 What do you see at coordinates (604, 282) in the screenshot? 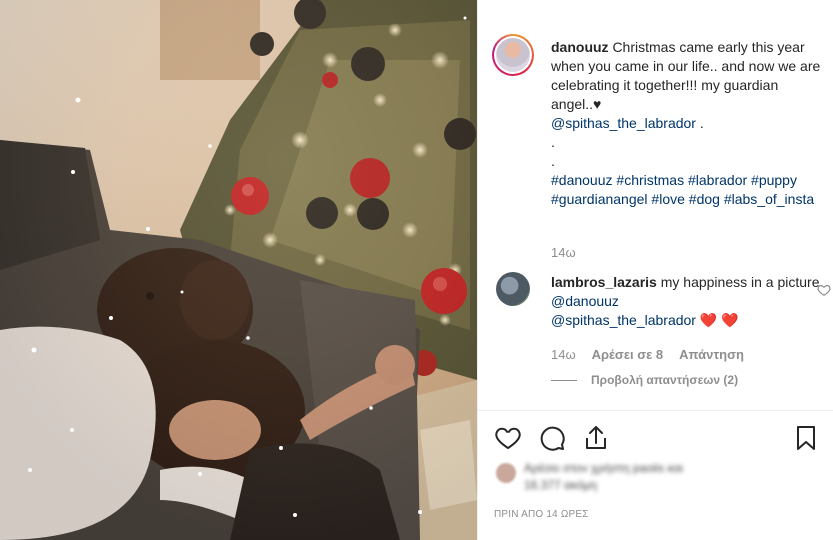
I see `comment-username: lambros_lazaris` at bounding box center [604, 282].